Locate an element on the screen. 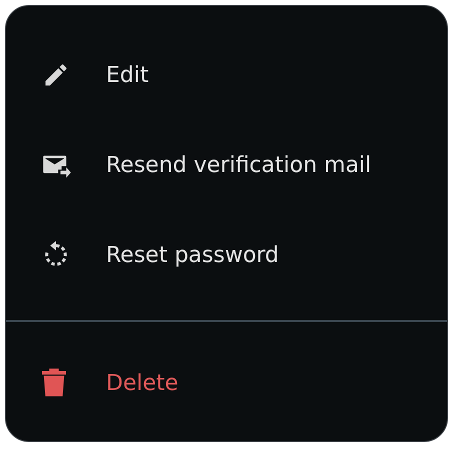  menu-item: Reset password is located at coordinates (192, 255).